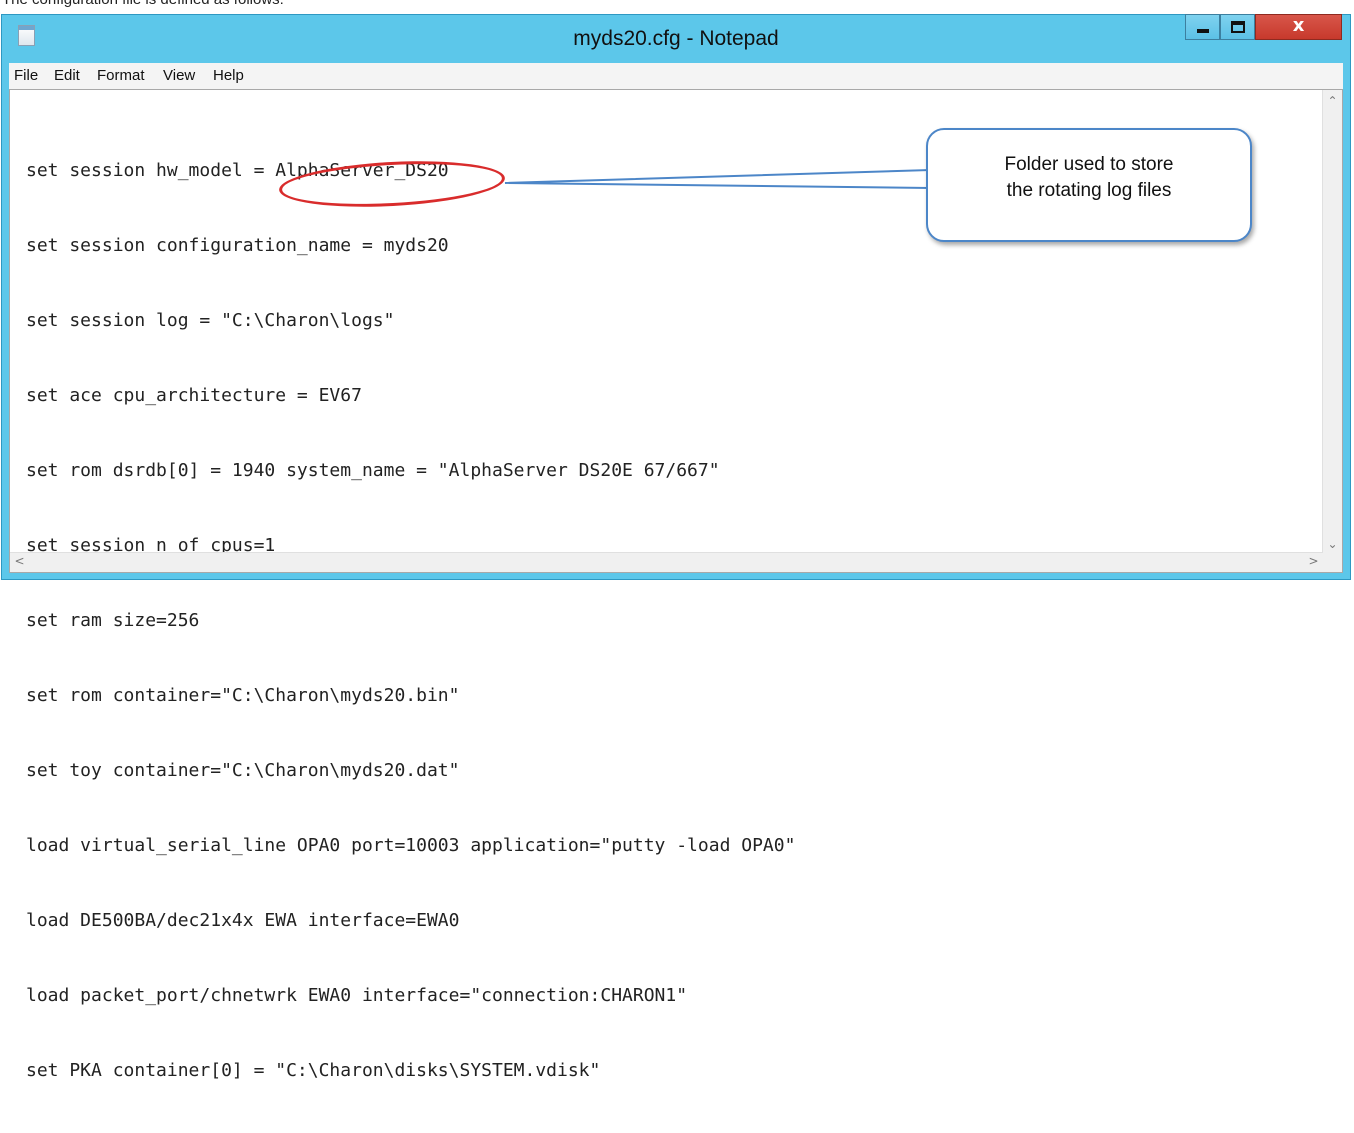 The height and width of the screenshot is (1133, 1354). I want to click on code-line: set ace cpu_architecture = EV67, so click(194, 395).